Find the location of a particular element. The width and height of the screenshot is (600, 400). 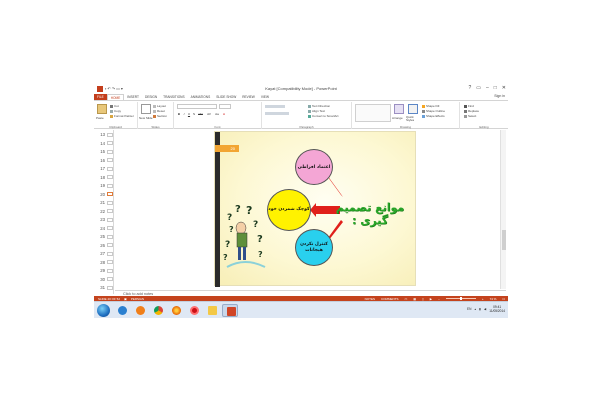

copy-button: Copy is located at coordinates (115, 111).